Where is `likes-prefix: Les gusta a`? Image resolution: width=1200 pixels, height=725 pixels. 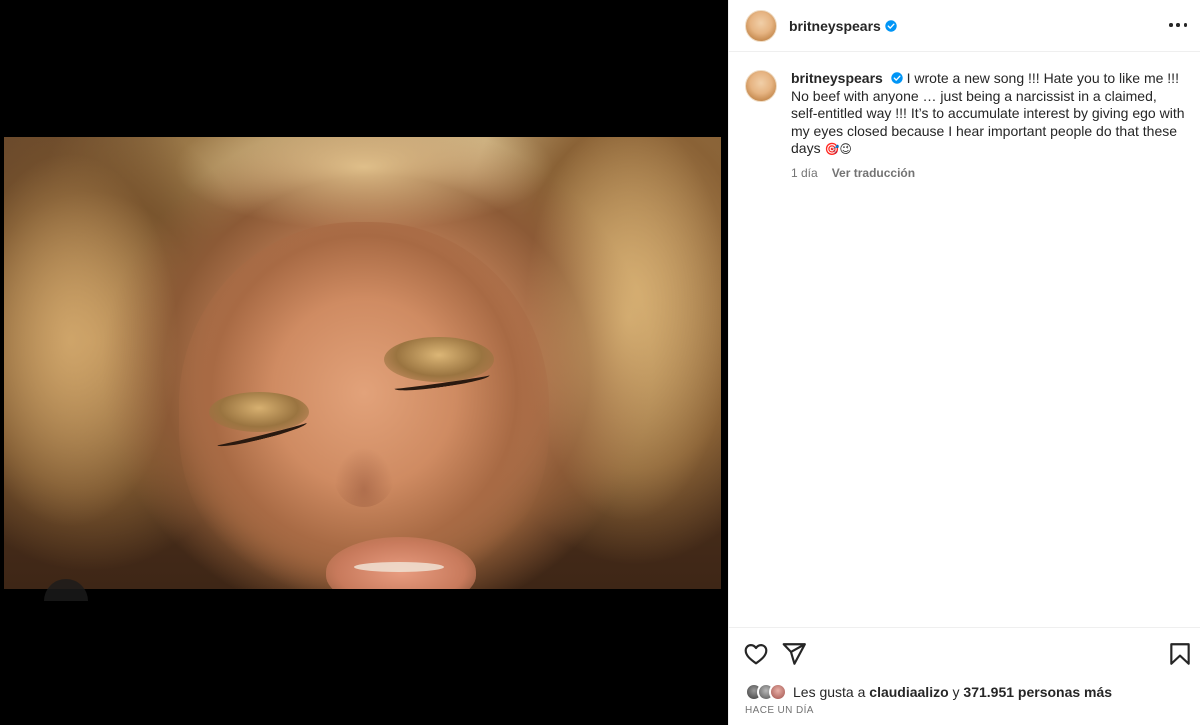 likes-prefix: Les gusta a is located at coordinates (829, 692).